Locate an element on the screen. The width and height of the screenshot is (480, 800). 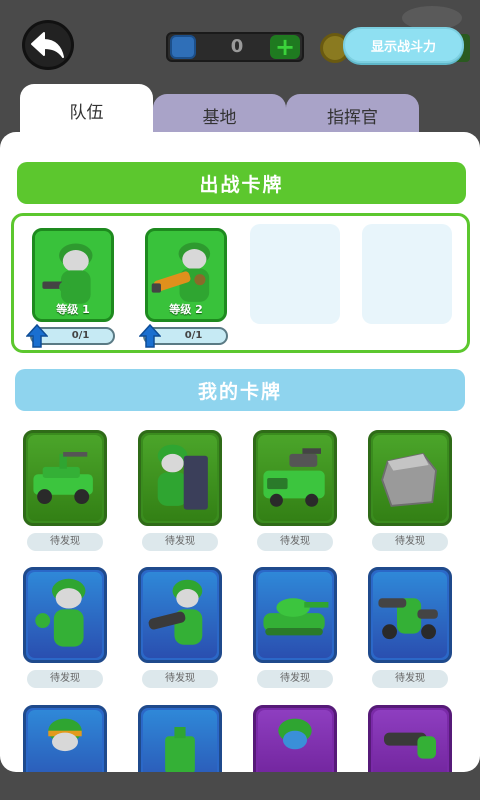
tab-commander: 指挥官 is located at coordinates (352, 115).